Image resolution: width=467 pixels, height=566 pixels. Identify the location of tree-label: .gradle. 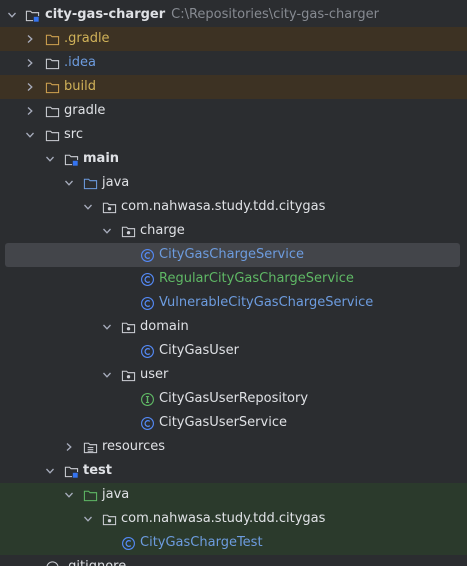
(87, 38).